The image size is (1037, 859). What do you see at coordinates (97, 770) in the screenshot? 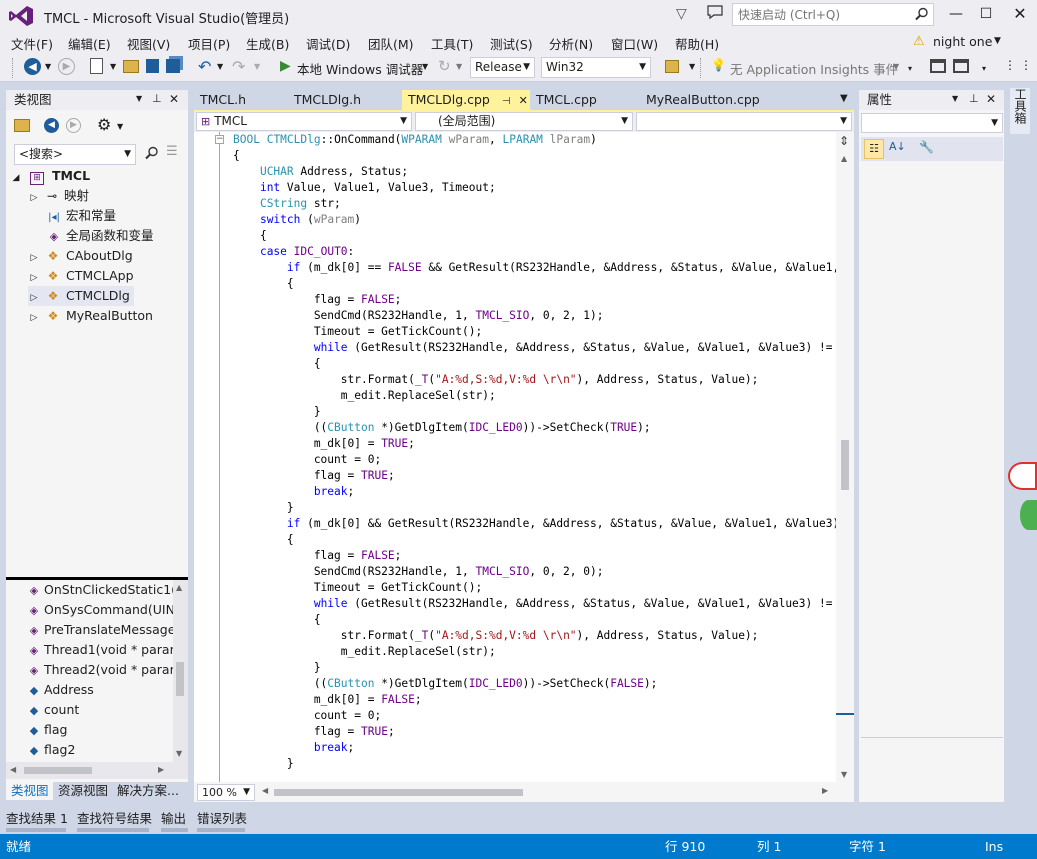
I see `members-hscrollbar: ◀ ▶` at bounding box center [97, 770].